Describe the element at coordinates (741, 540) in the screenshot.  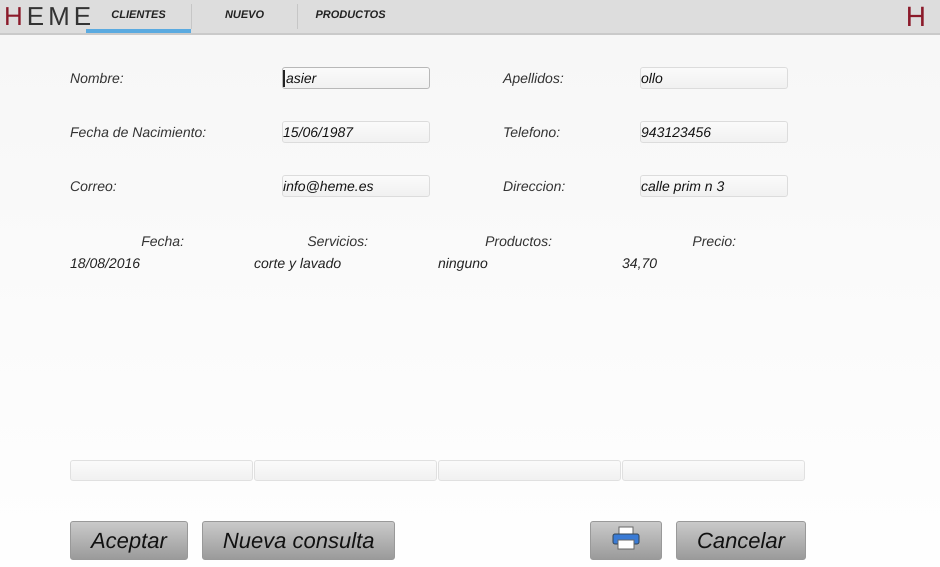
I see `action-button: Cancelar` at that location.